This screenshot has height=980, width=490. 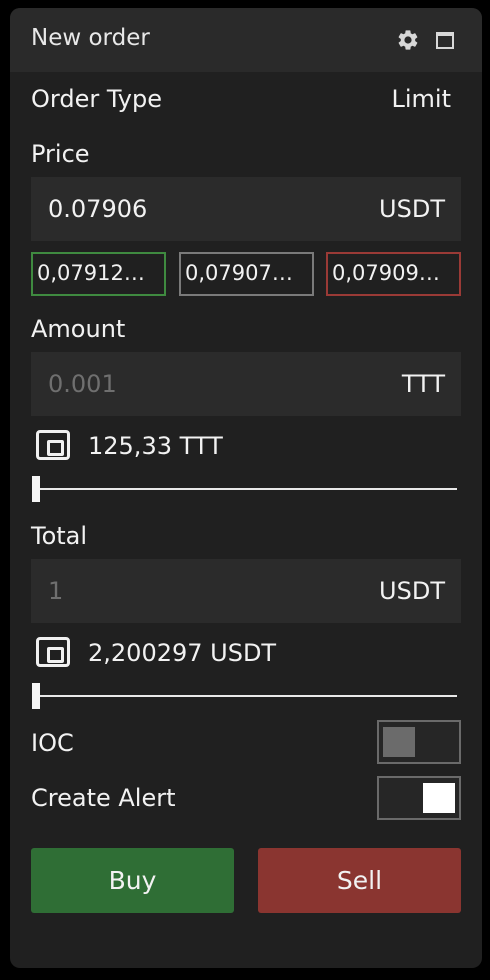 What do you see at coordinates (59, 536) in the screenshot?
I see `total-label: Total` at bounding box center [59, 536].